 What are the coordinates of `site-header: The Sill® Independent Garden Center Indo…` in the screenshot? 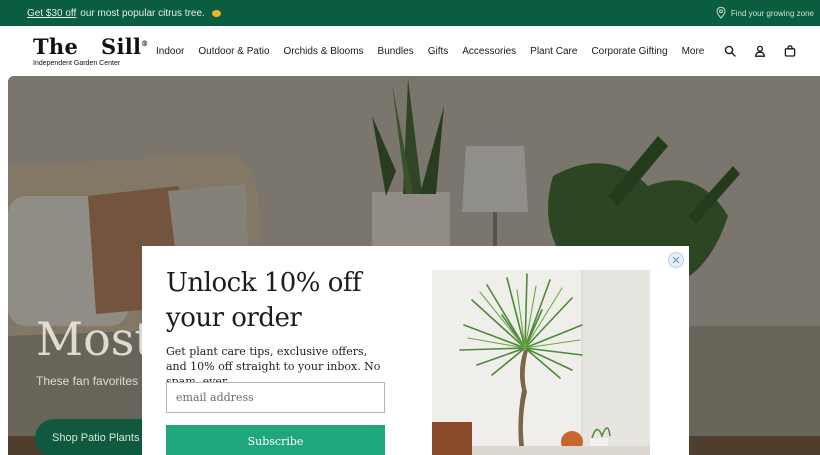 It's located at (410, 51).